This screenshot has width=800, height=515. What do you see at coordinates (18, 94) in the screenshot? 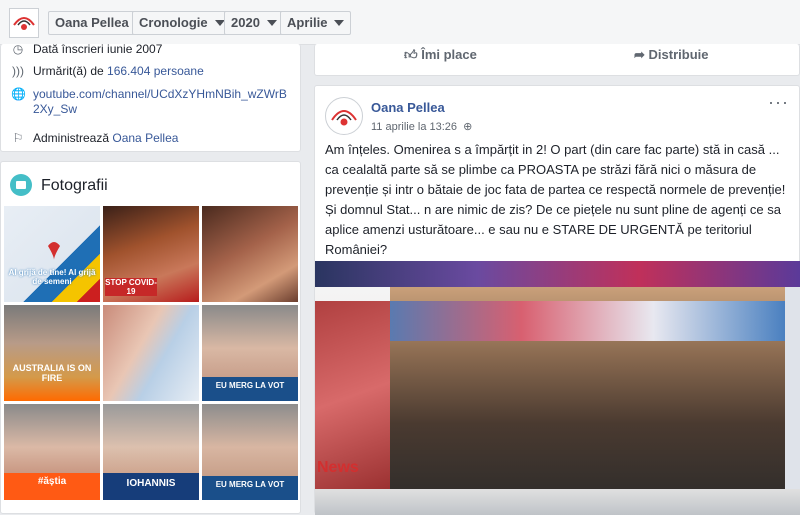
I see `globe-icon: 🌐` at bounding box center [18, 94].